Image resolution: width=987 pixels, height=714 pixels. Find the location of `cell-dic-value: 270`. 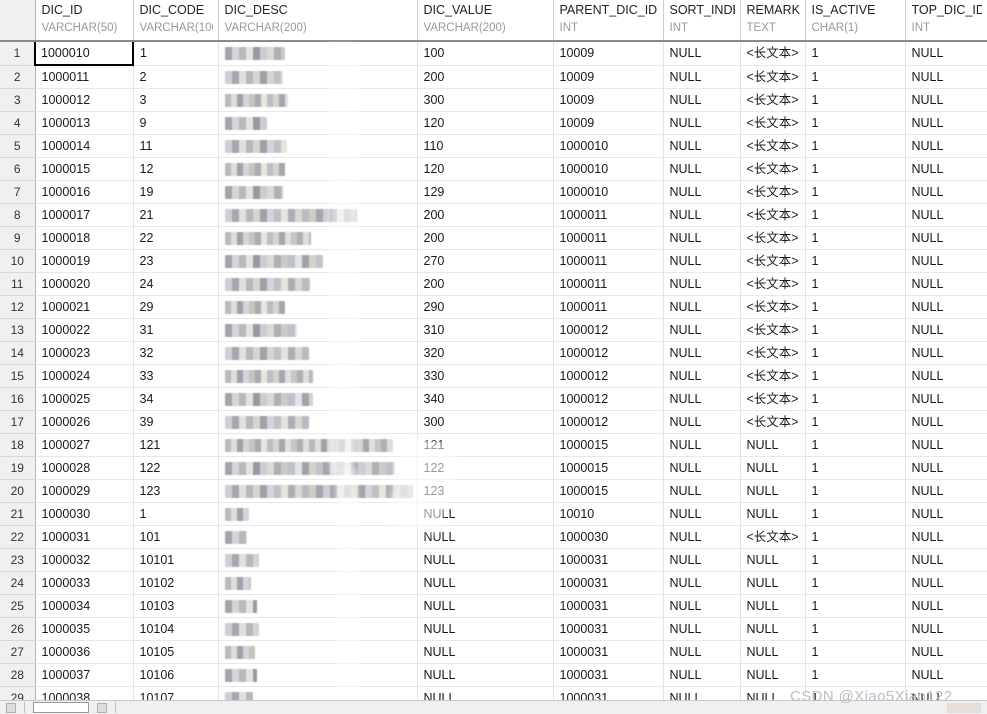

cell-dic-value: 270 is located at coordinates (485, 261).